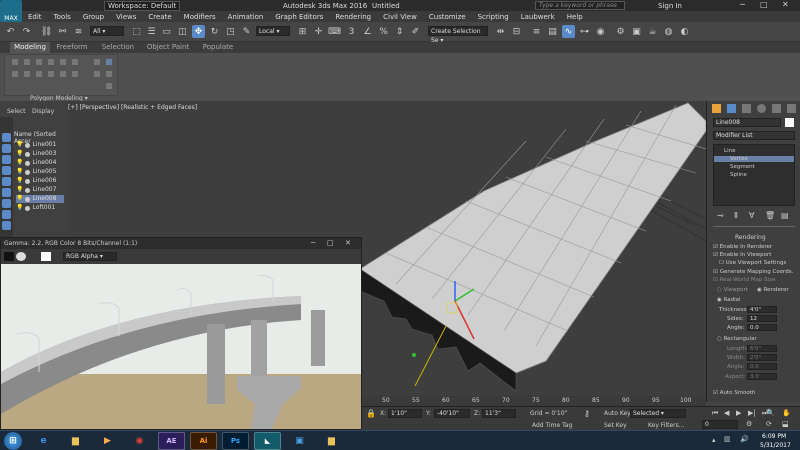  Describe the element at coordinates (109, 74) in the screenshot. I see `face-constraint-icon` at that location.